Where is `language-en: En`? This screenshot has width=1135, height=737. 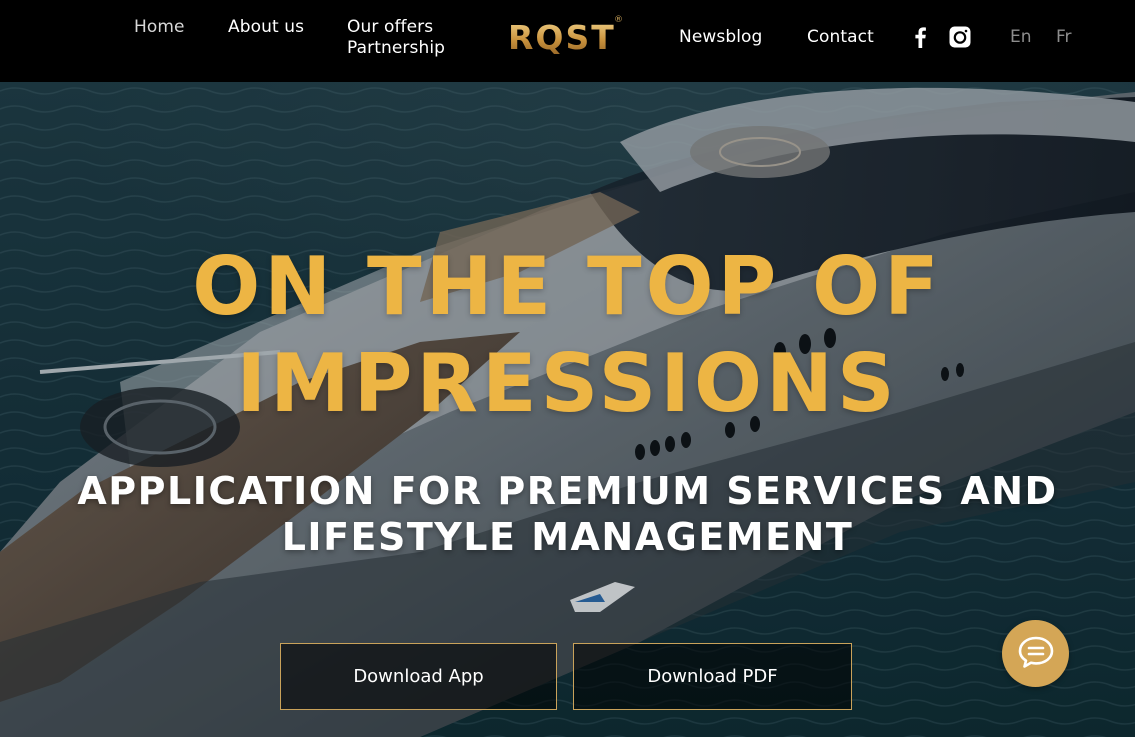
language-en: En is located at coordinates (1021, 37).